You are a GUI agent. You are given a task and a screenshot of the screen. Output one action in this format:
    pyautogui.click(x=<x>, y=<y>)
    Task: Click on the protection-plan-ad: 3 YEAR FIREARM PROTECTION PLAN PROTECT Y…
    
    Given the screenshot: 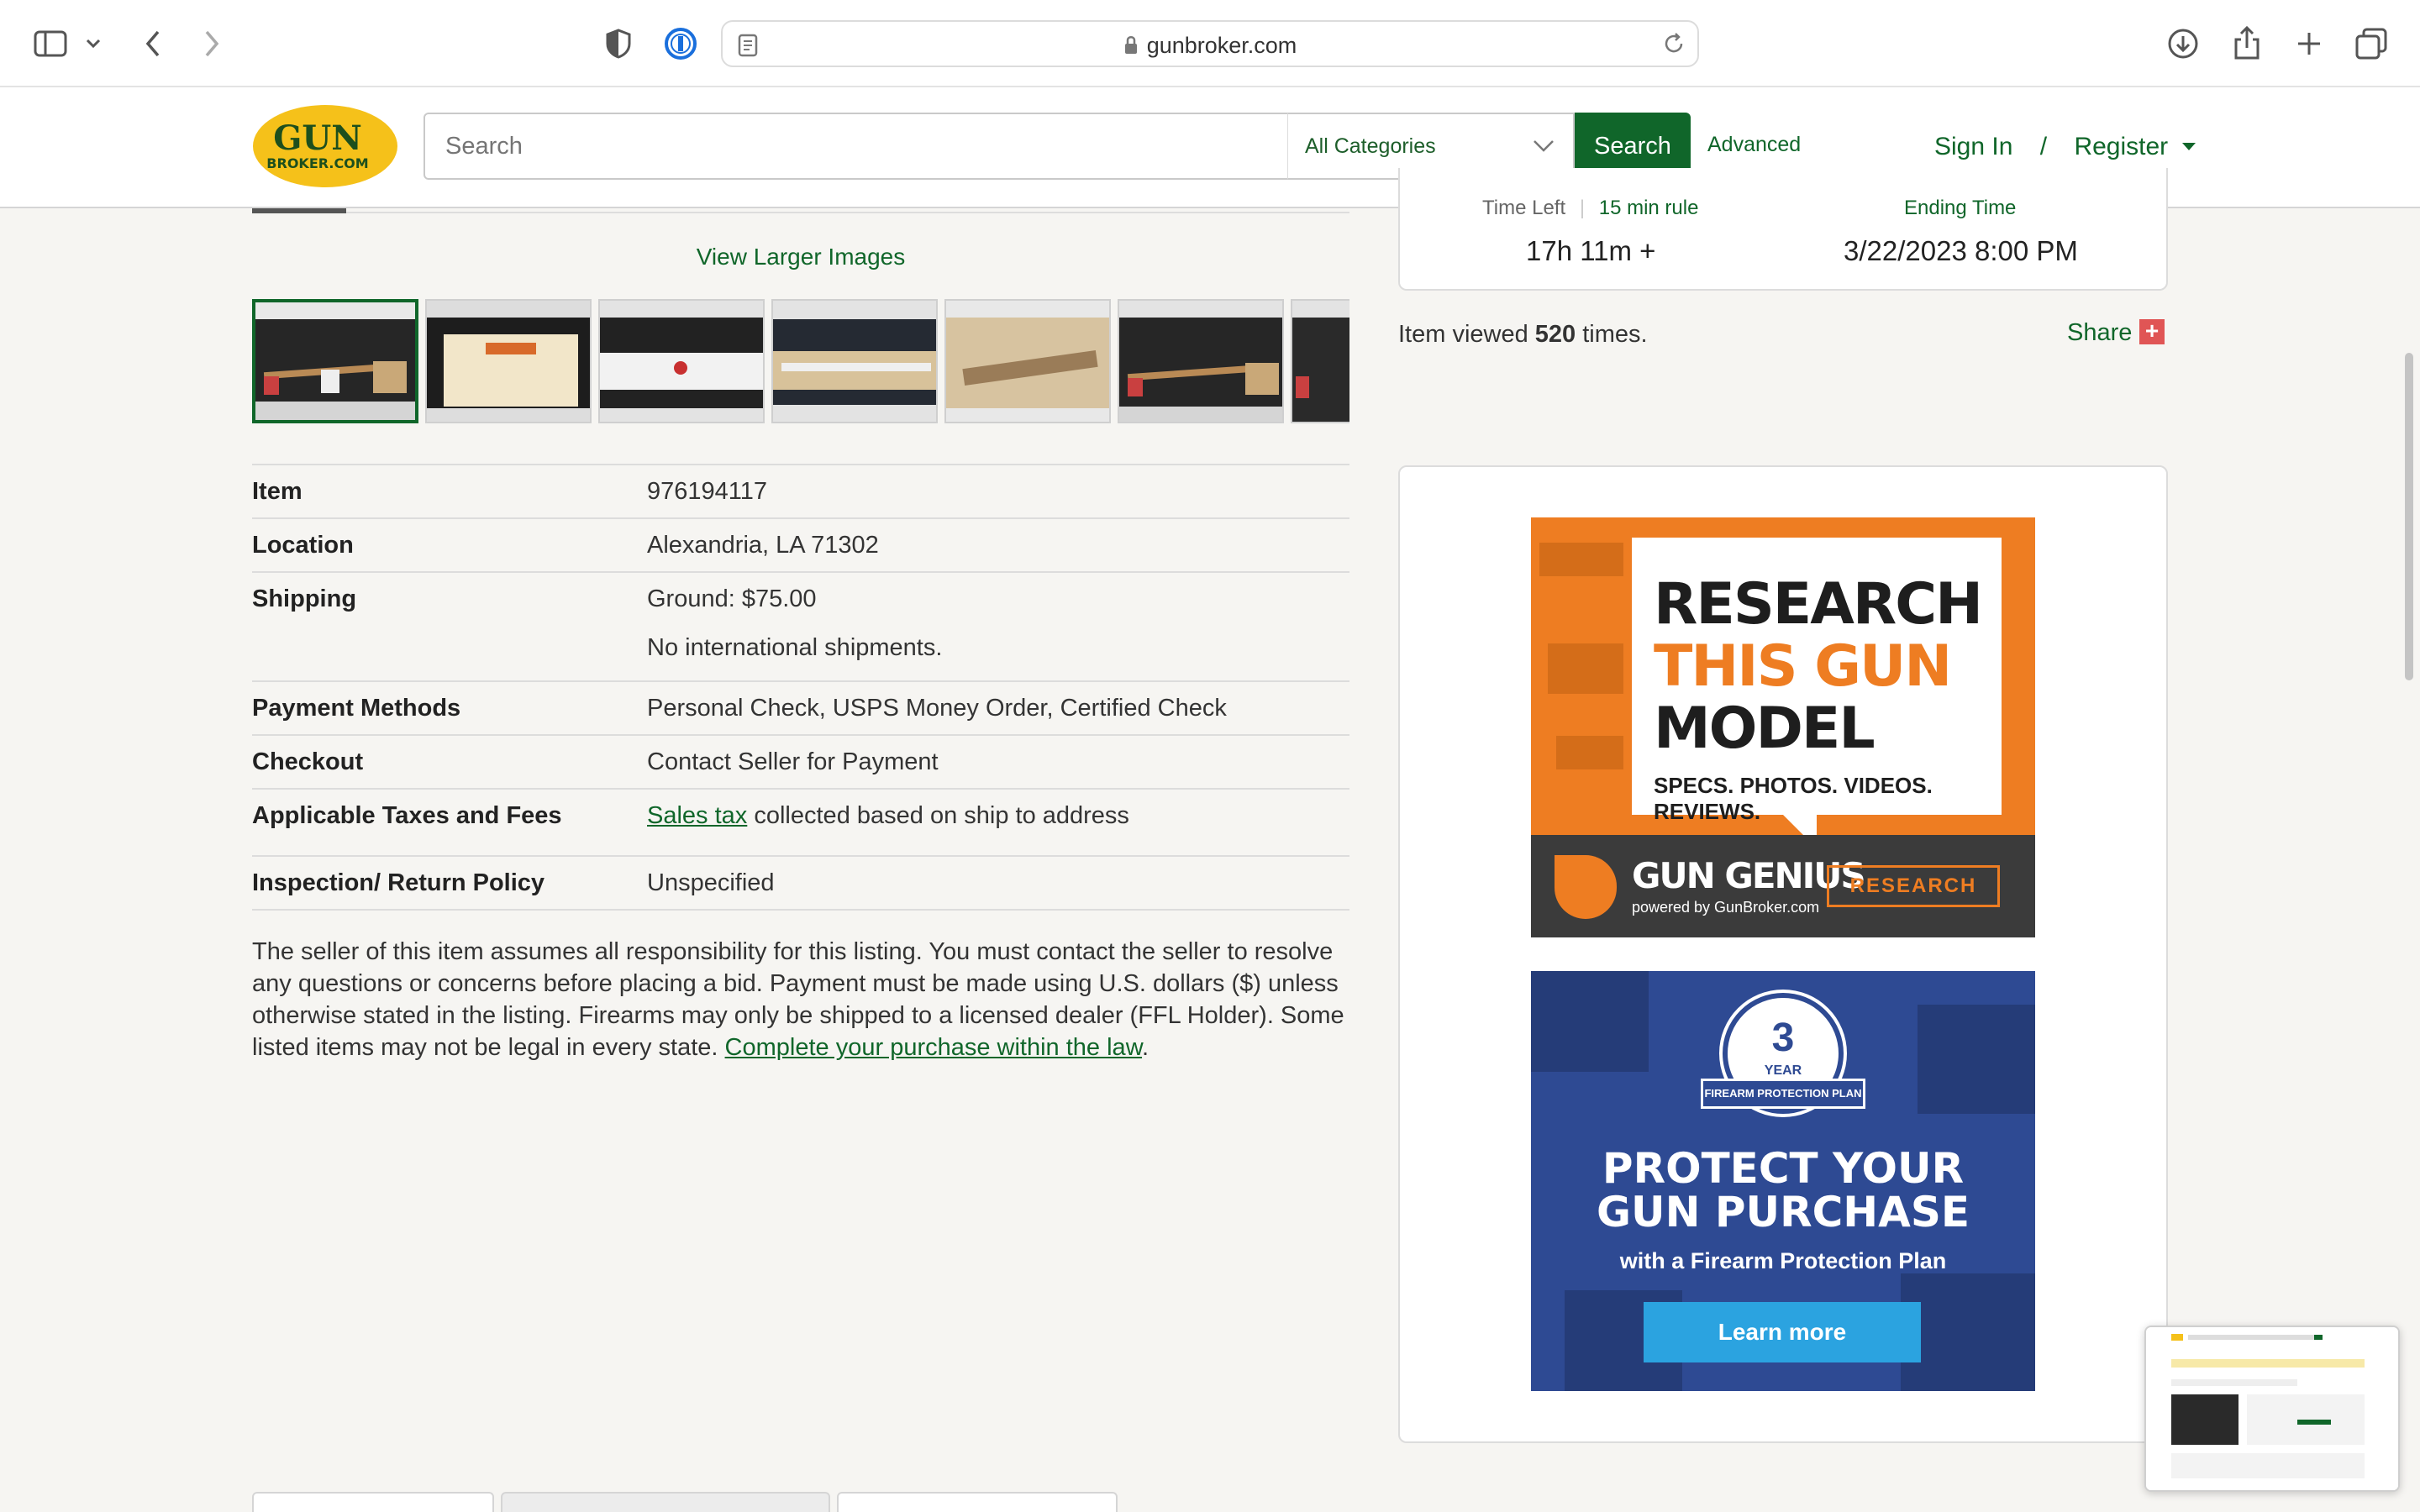 What is the action you would take?
    pyautogui.click(x=1783, y=1181)
    